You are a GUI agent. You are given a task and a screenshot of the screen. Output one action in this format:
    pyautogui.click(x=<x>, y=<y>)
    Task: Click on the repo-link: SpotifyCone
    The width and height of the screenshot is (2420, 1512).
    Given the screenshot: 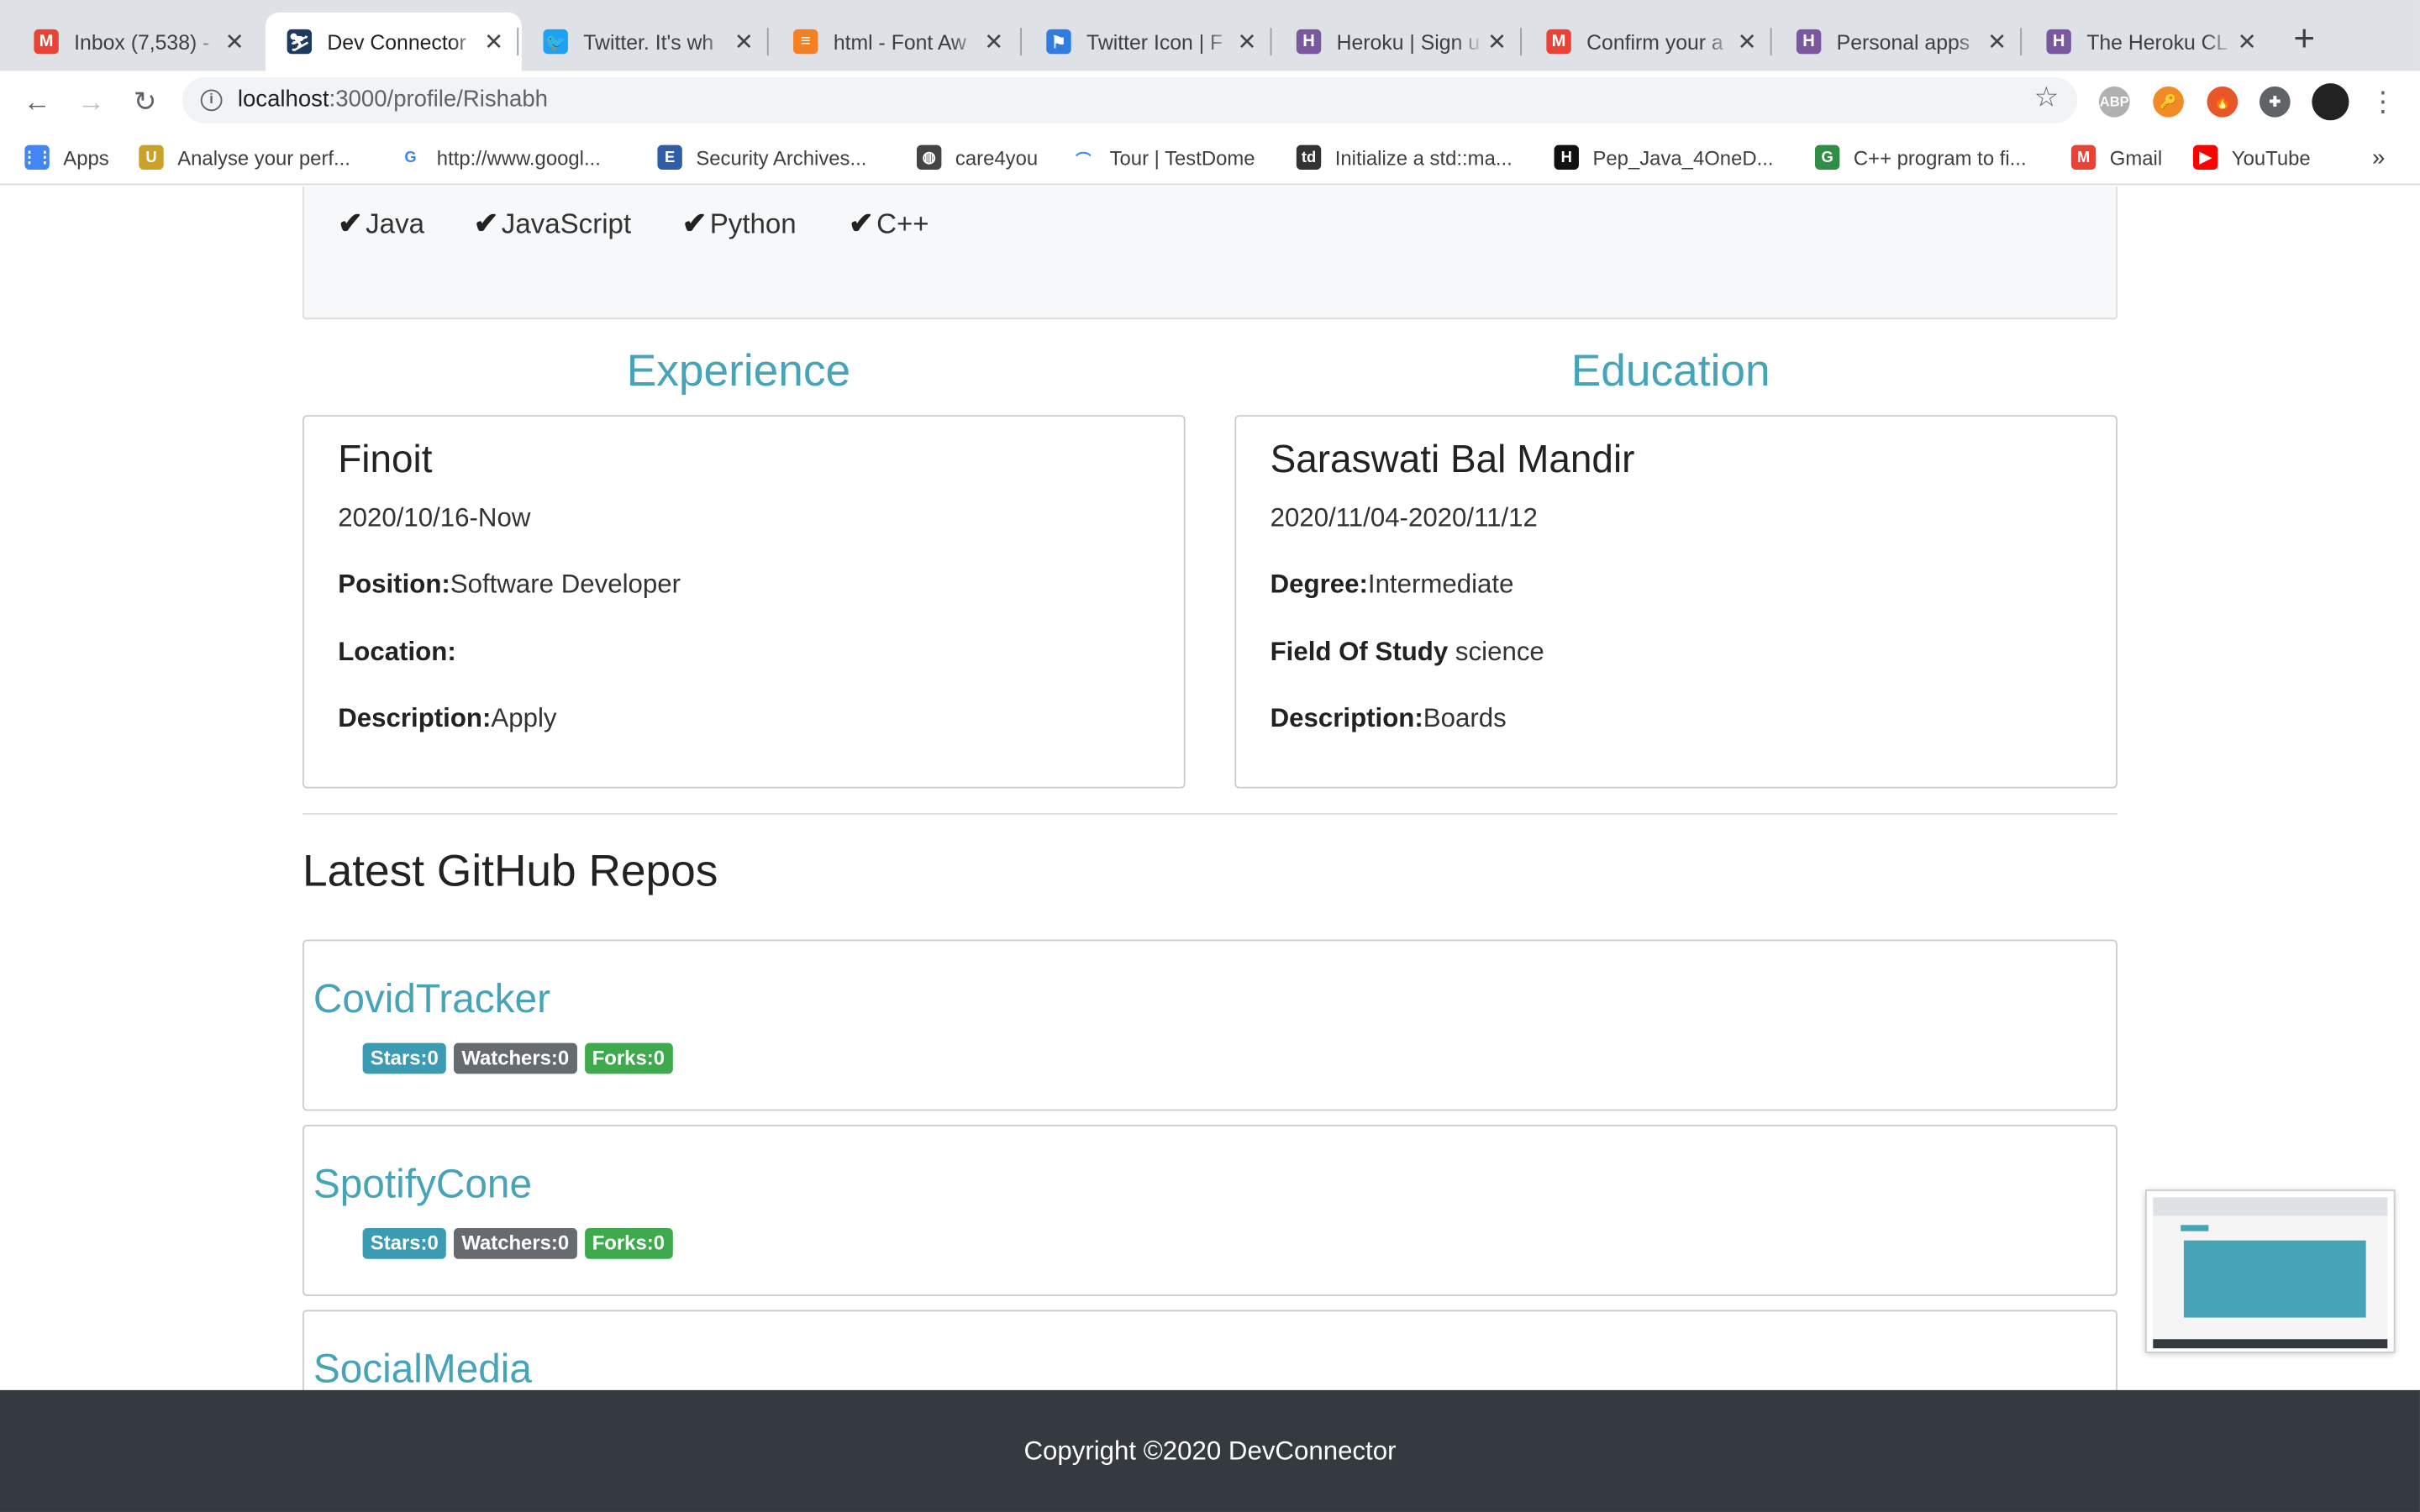 What is the action you would take?
    pyautogui.click(x=422, y=1184)
    